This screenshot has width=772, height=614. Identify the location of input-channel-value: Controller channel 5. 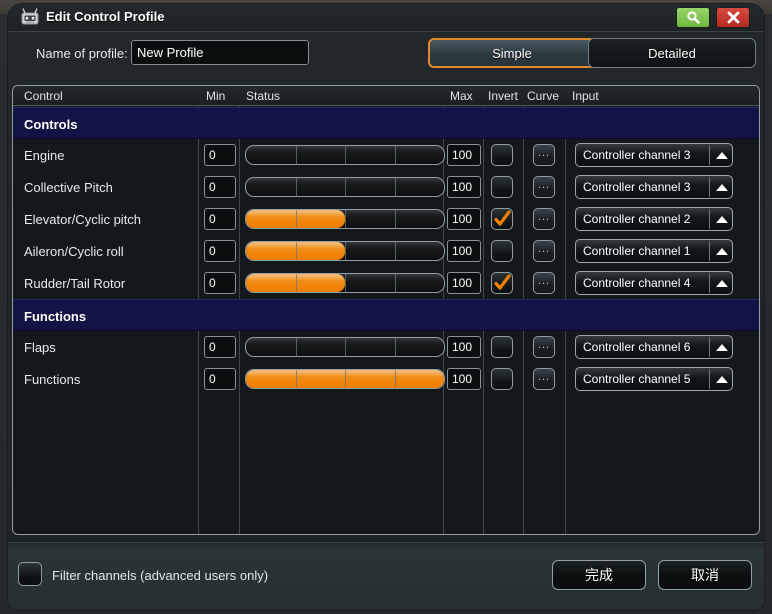
(637, 379).